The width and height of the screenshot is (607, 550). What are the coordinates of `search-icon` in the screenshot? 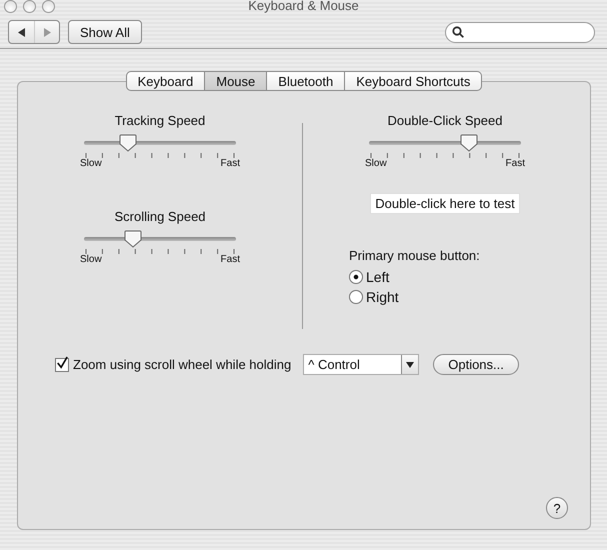 It's located at (458, 32).